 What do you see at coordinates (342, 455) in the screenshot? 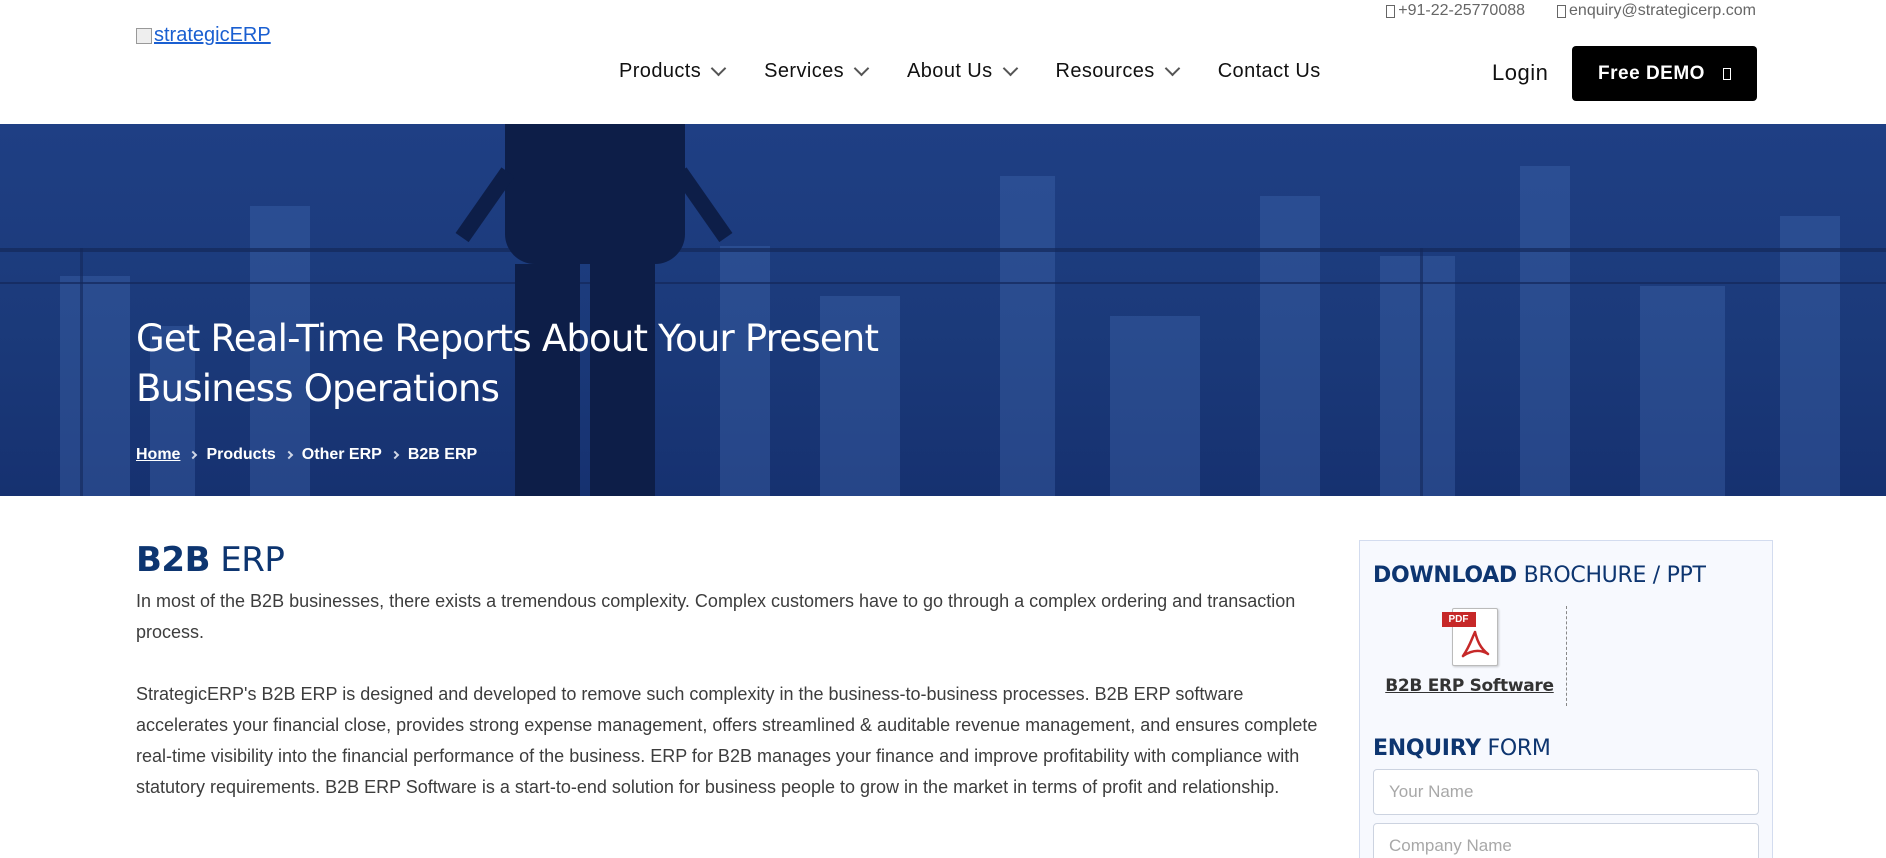
I see `breadcrumb-other-erp: Other ERP` at bounding box center [342, 455].